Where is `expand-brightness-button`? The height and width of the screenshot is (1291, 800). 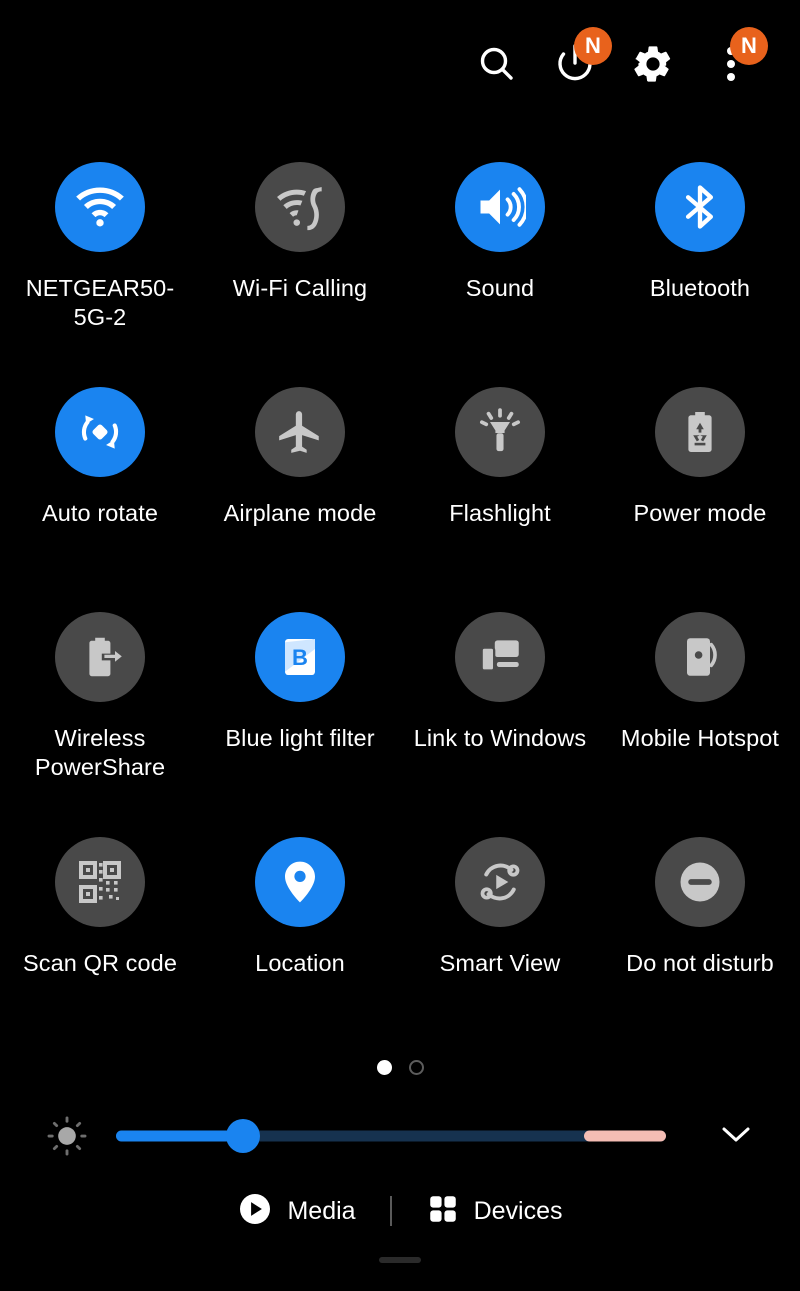 expand-brightness-button is located at coordinates (736, 1136).